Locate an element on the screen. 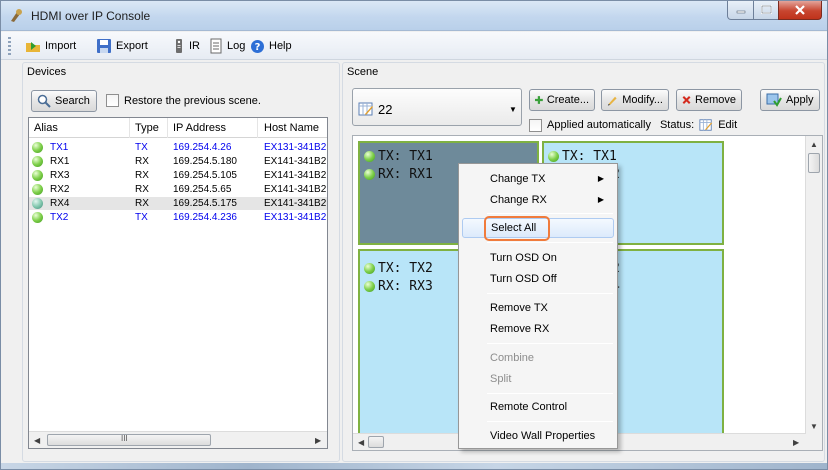 The width and height of the screenshot is (828, 470). menu-item-change-tx: Change TX ▶ is located at coordinates (538, 179).